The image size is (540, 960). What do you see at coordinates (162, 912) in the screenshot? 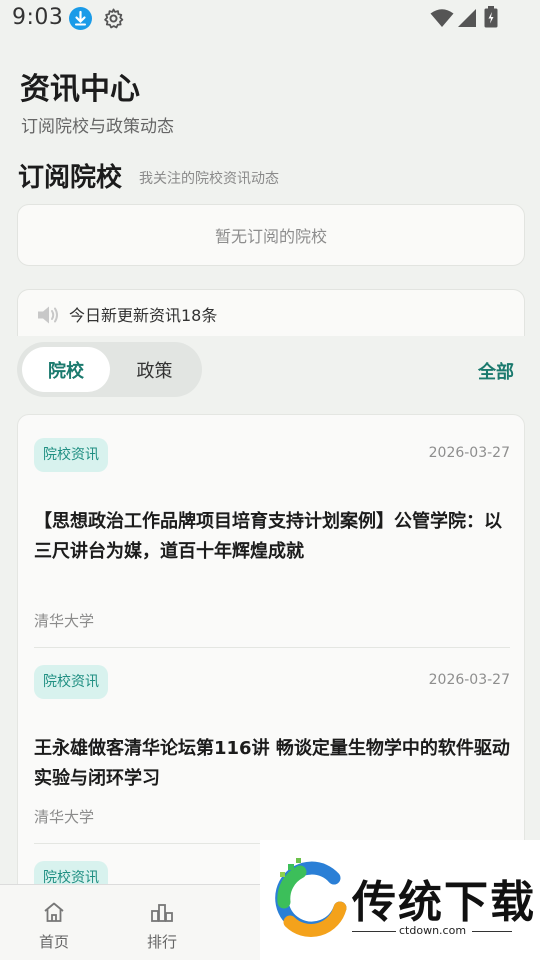
I see `ranking-icon` at bounding box center [162, 912].